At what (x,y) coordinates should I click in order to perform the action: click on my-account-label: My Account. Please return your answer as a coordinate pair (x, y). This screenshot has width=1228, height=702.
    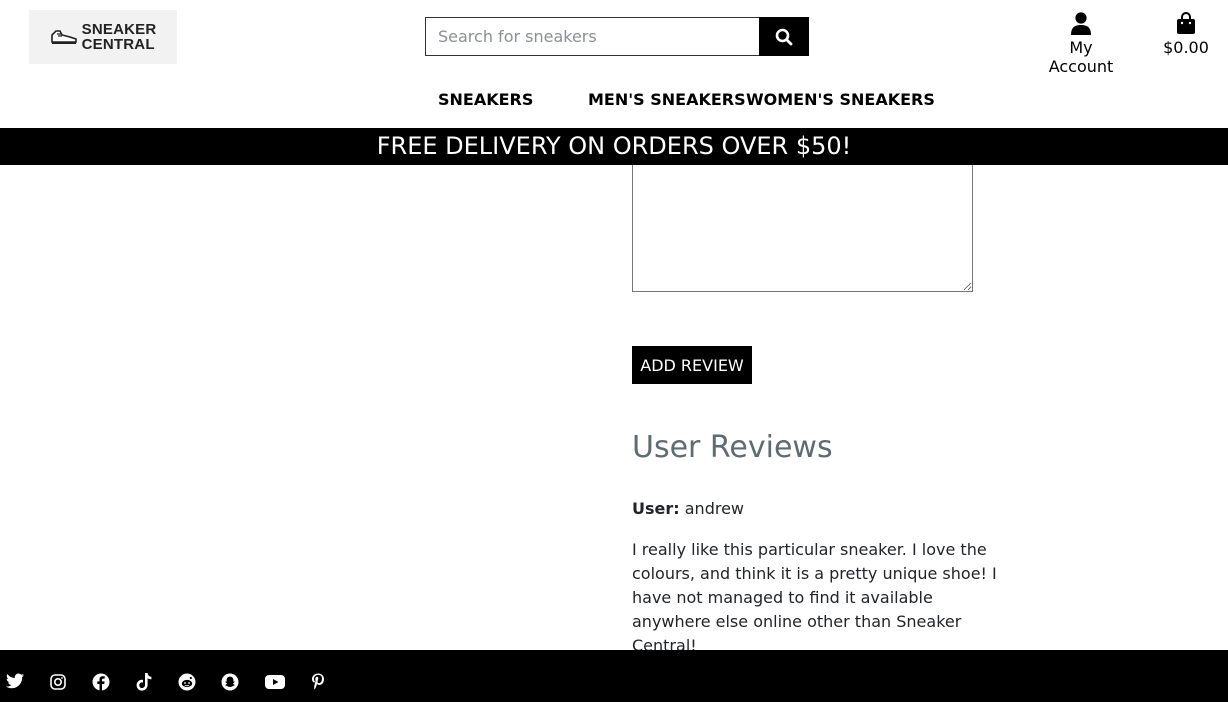
    Looking at the image, I should click on (1081, 57).